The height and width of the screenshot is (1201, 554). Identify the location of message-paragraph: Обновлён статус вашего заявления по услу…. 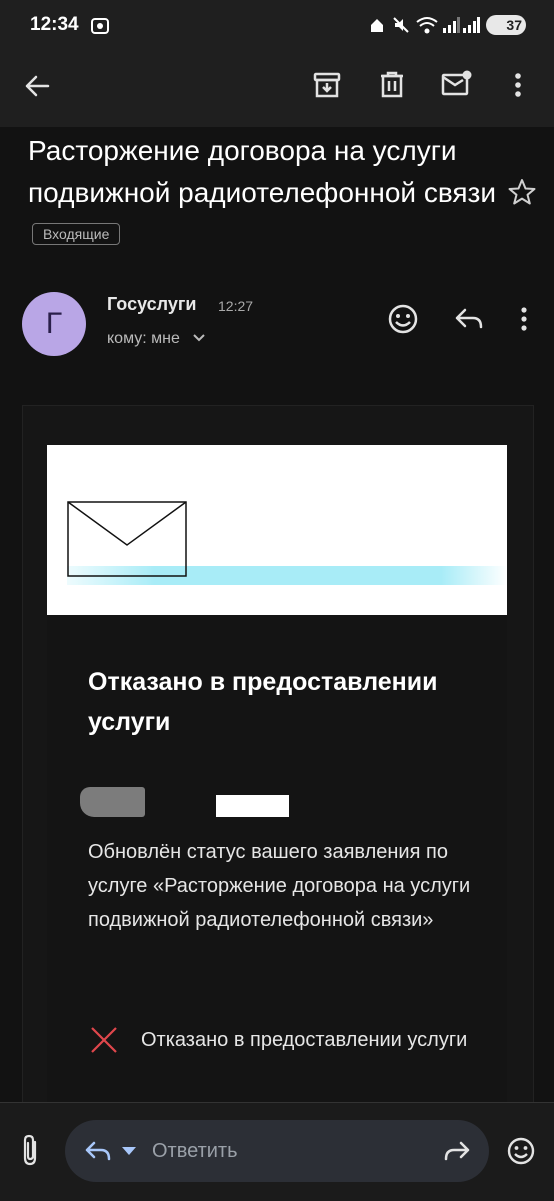
(279, 886).